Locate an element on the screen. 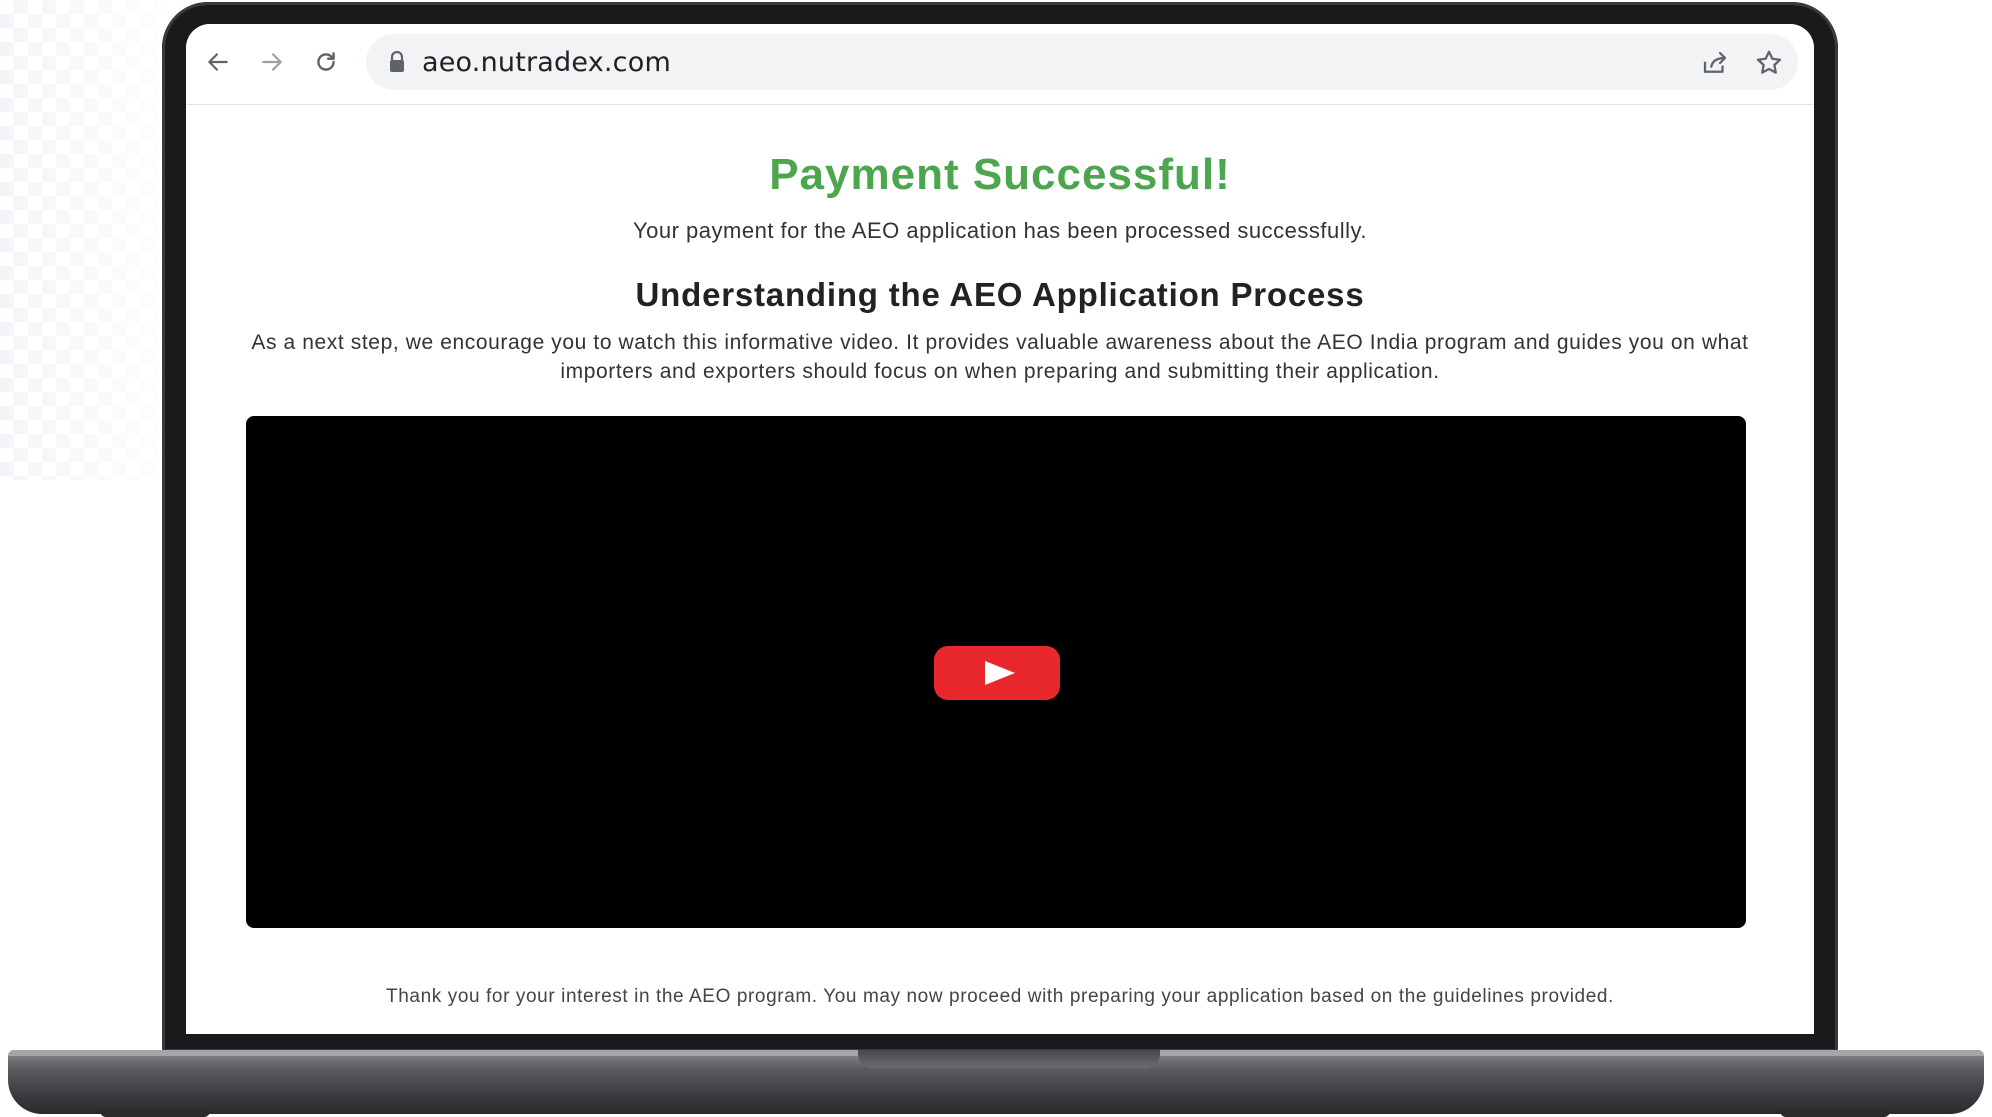 This screenshot has width=1992, height=1117. play-button is located at coordinates (997, 673).